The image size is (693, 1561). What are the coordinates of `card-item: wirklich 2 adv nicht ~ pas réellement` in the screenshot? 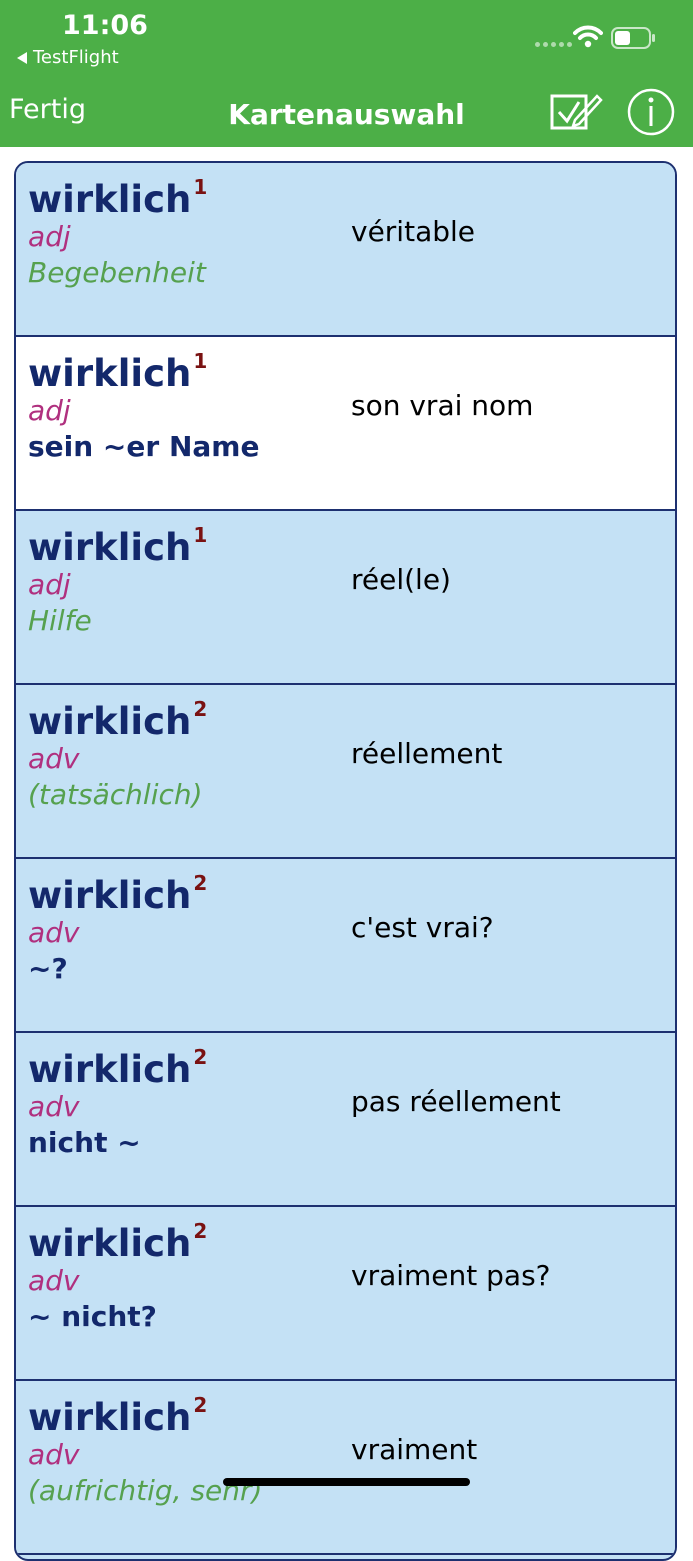 It's located at (345, 1120).